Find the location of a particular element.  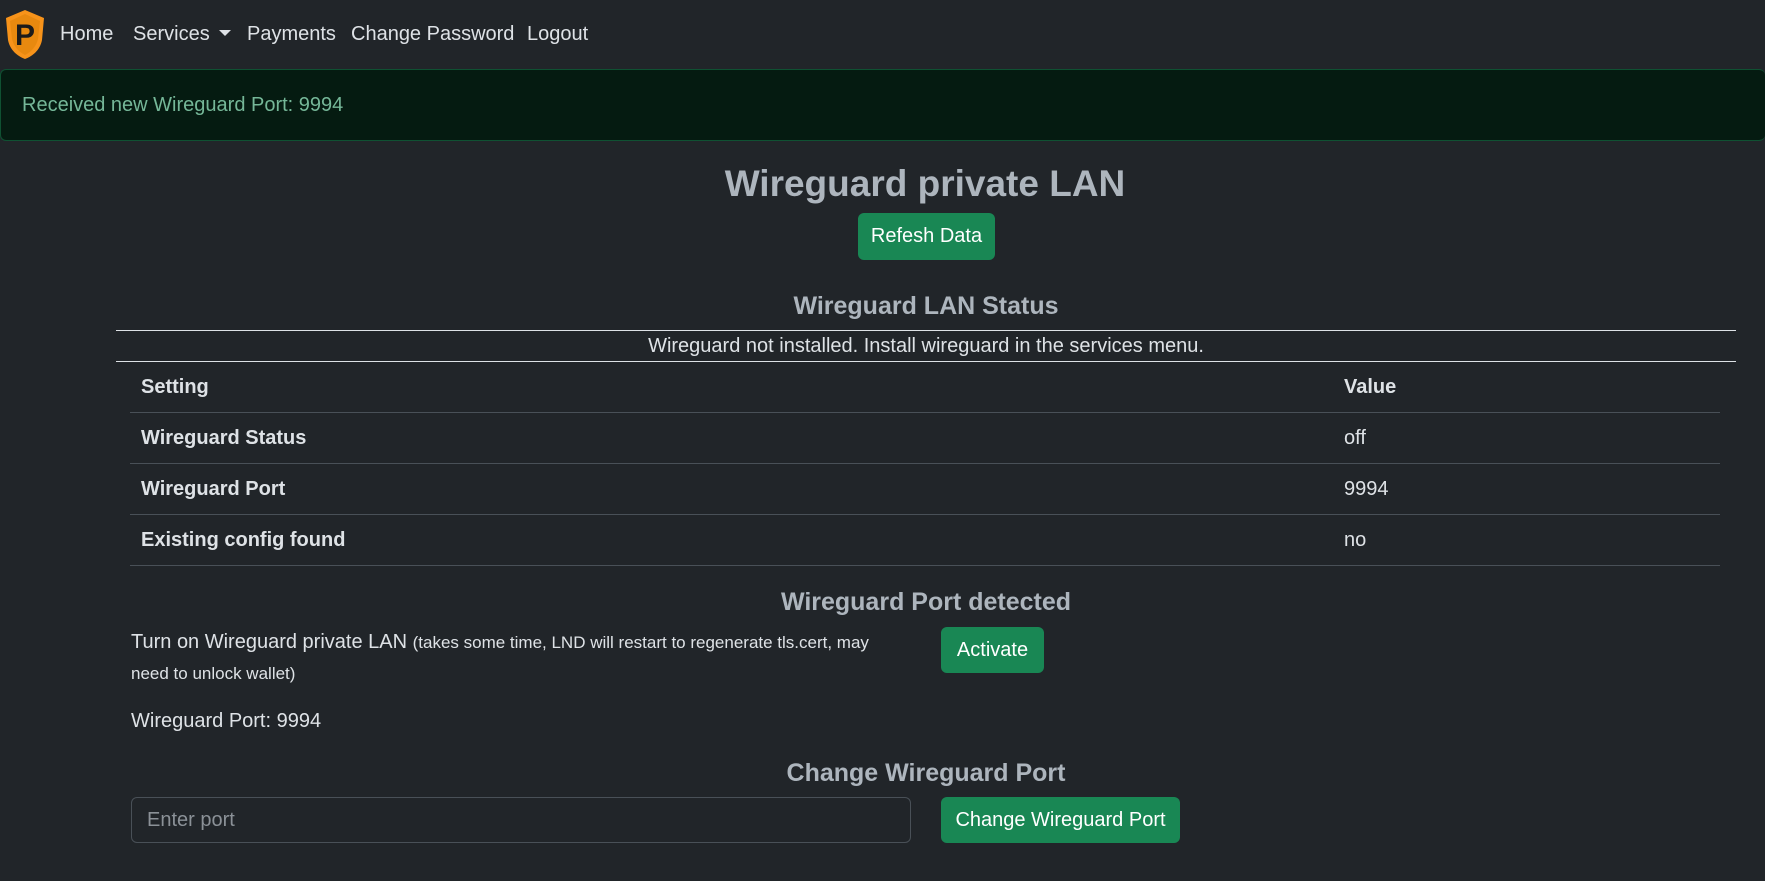

svg-text: P is located at coordinates (25, 35).